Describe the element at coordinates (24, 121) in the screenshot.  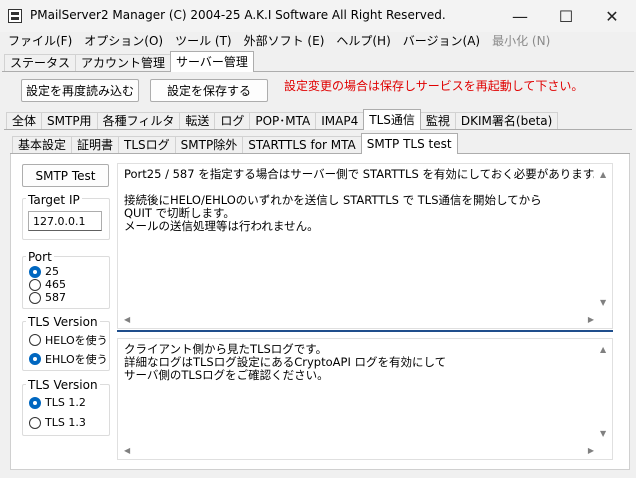
I see `tab-general: 全体` at that location.